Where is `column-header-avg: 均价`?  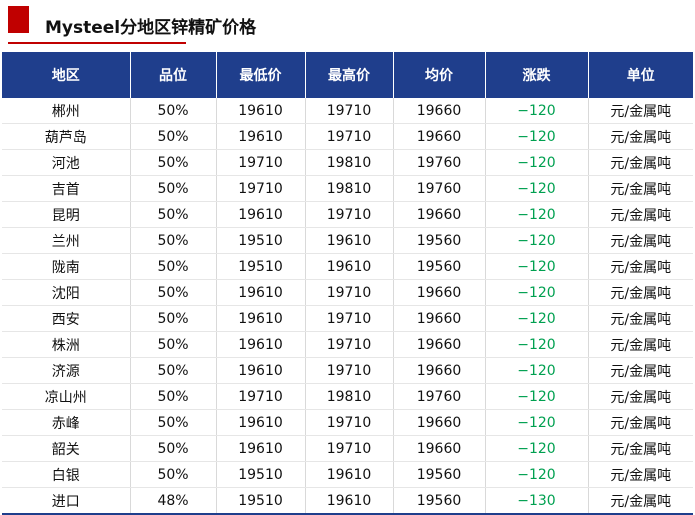 column-header-avg: 均价 is located at coordinates (438, 75).